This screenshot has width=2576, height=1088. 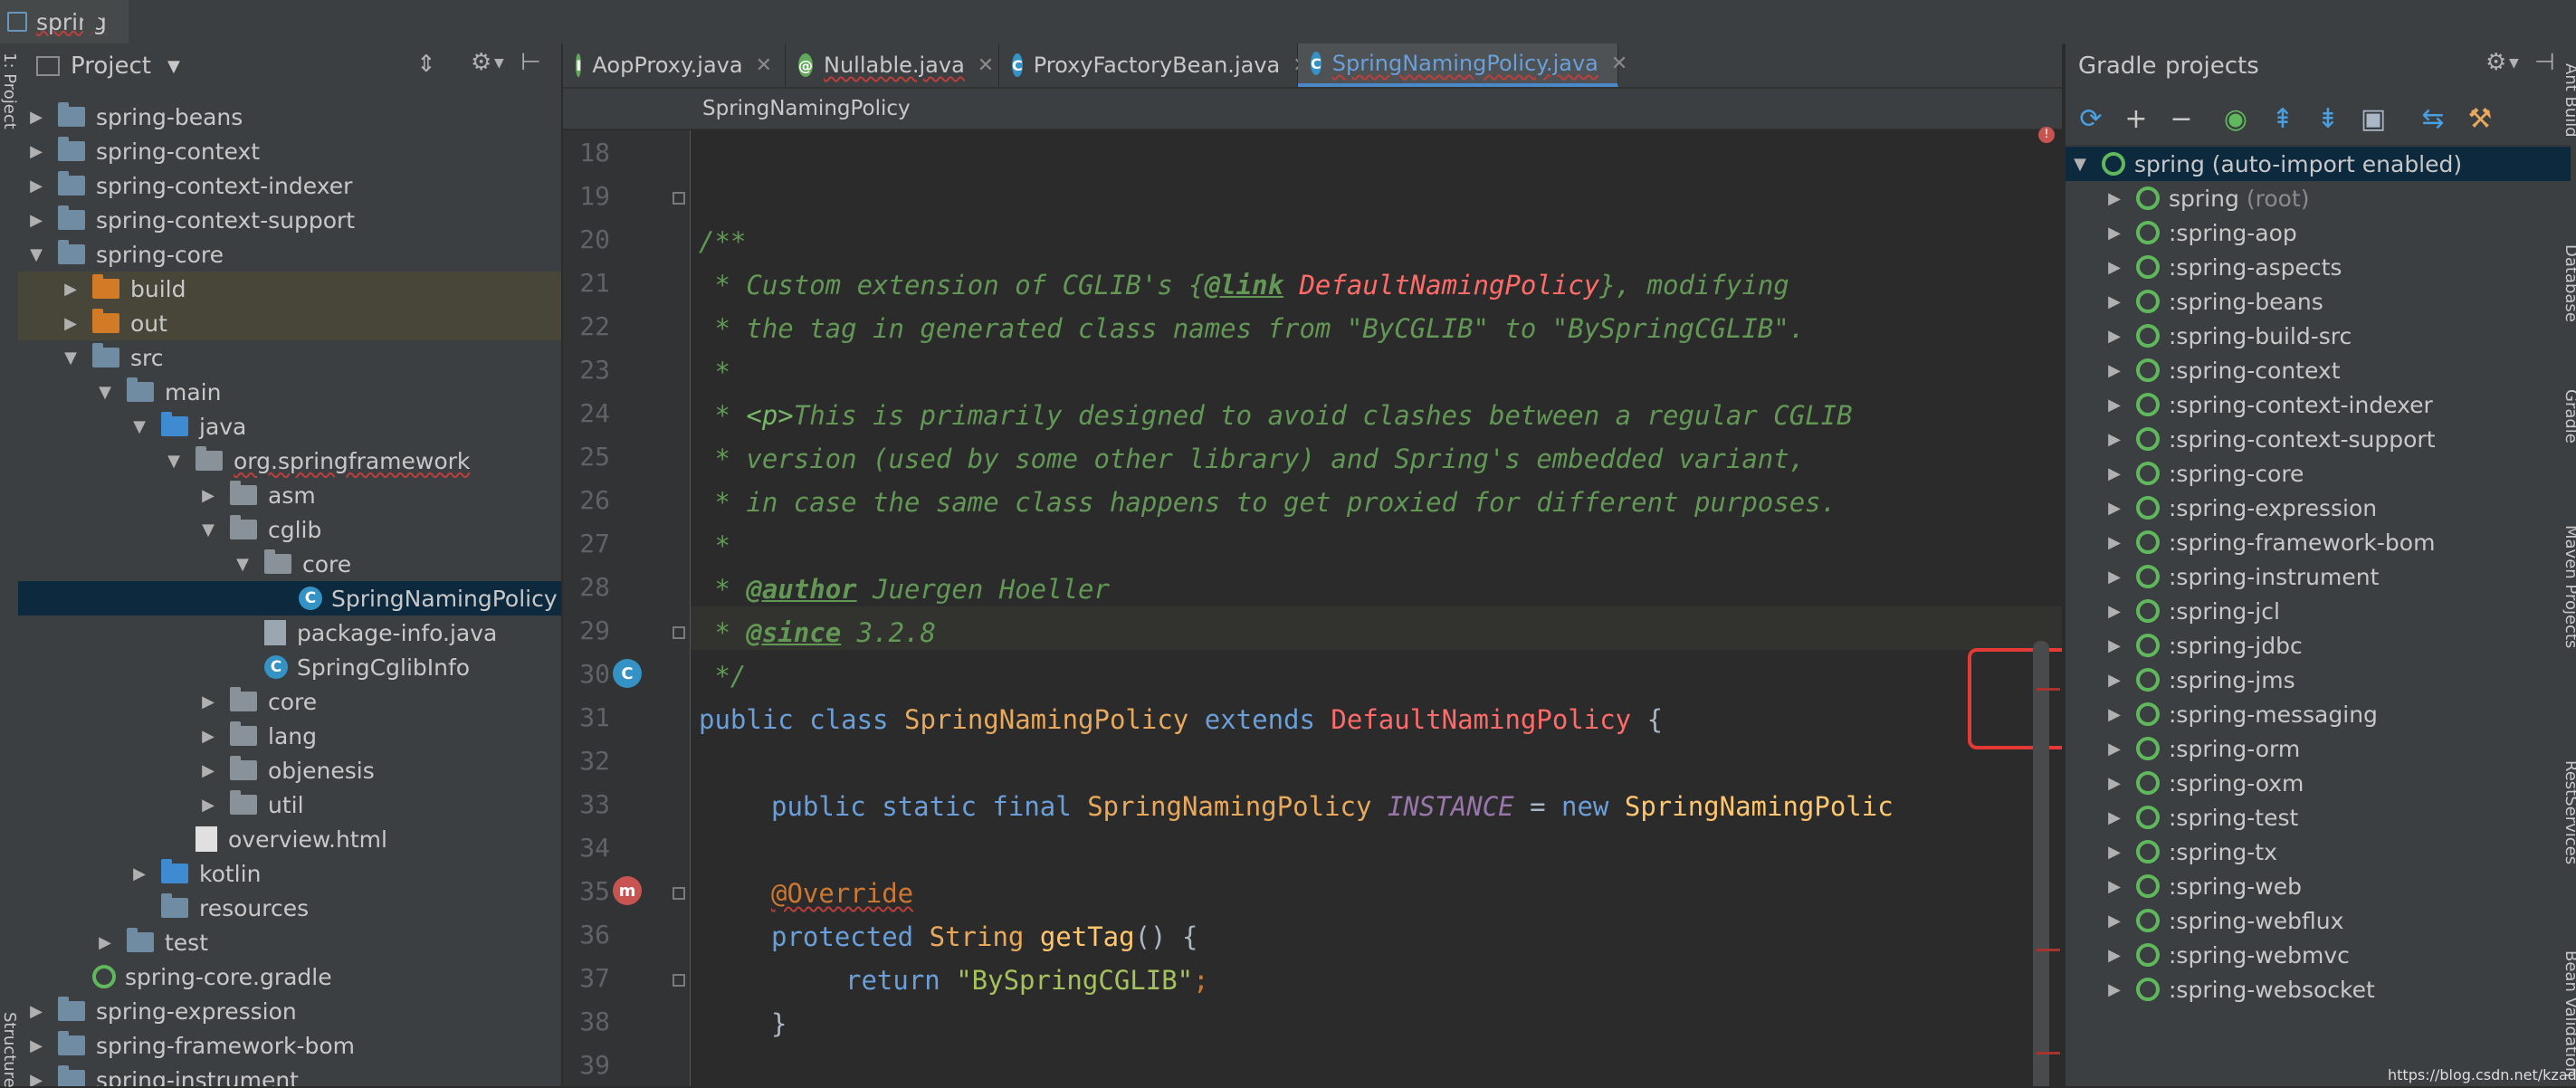 I want to click on gradle-project-item: ▶:spring-jdbc, so click(x=2319, y=645).